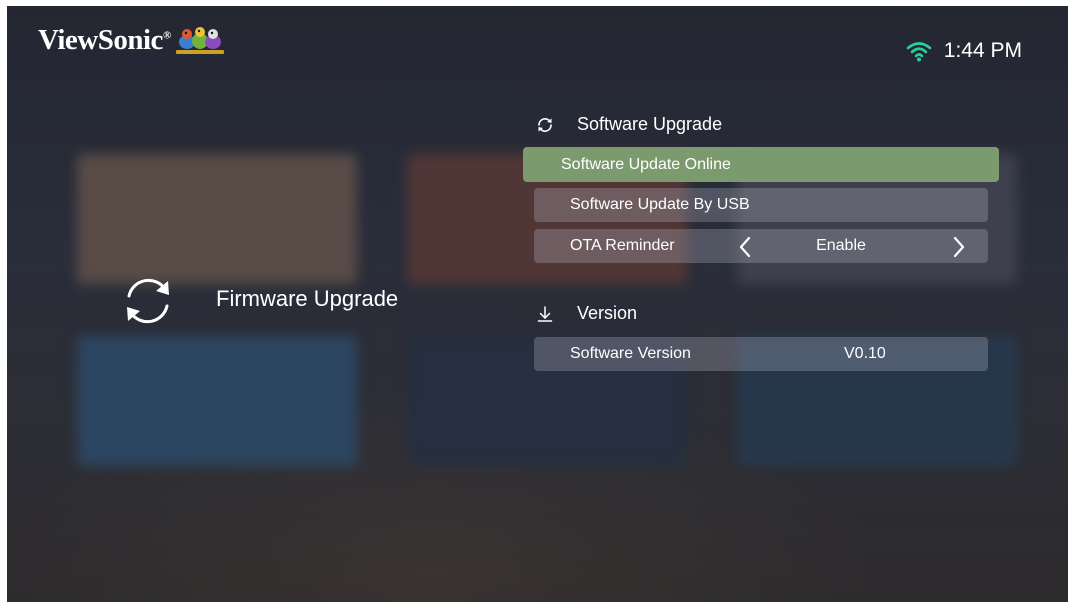 Image resolution: width=1075 pixels, height=608 pixels. What do you see at coordinates (104, 40) in the screenshot?
I see `logo-text: ViewSonic®` at bounding box center [104, 40].